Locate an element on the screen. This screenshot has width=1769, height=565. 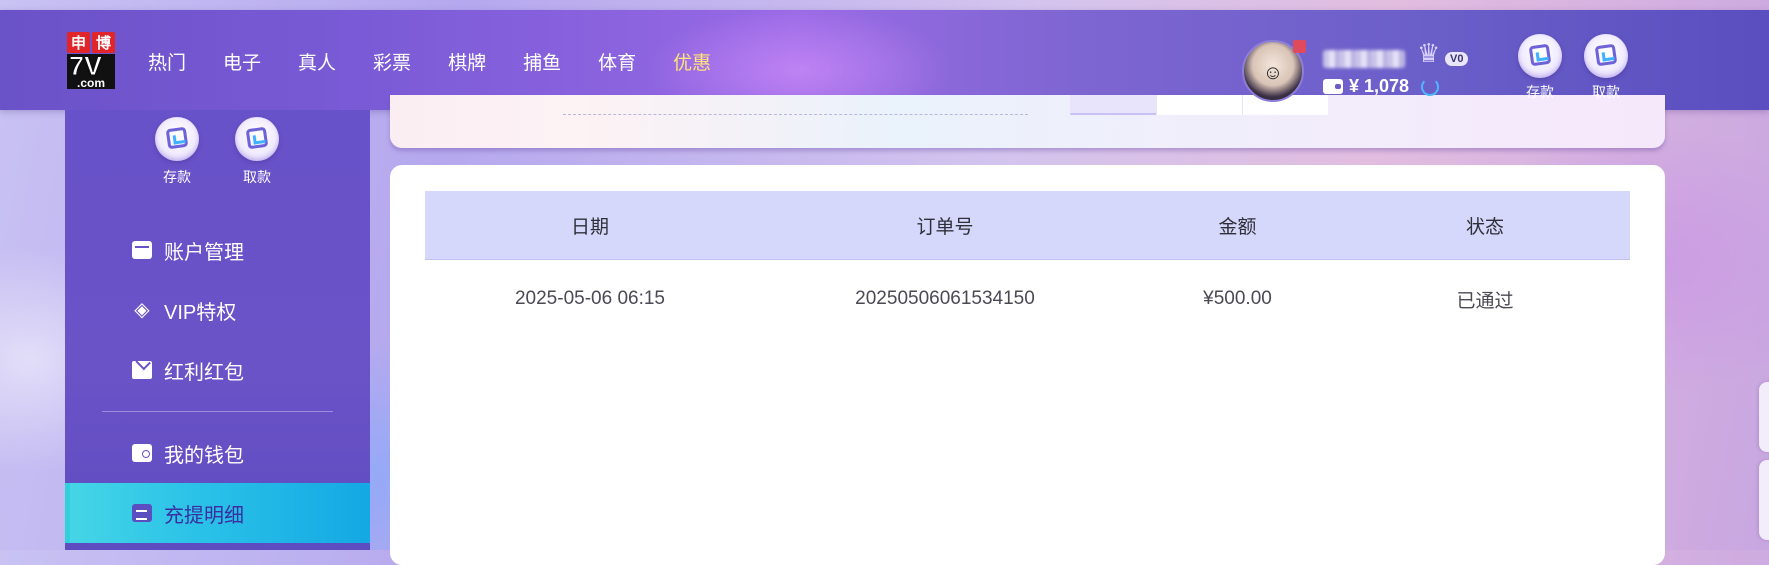
sidebar-item-wallet: 我的钱包 is located at coordinates (217, 453).